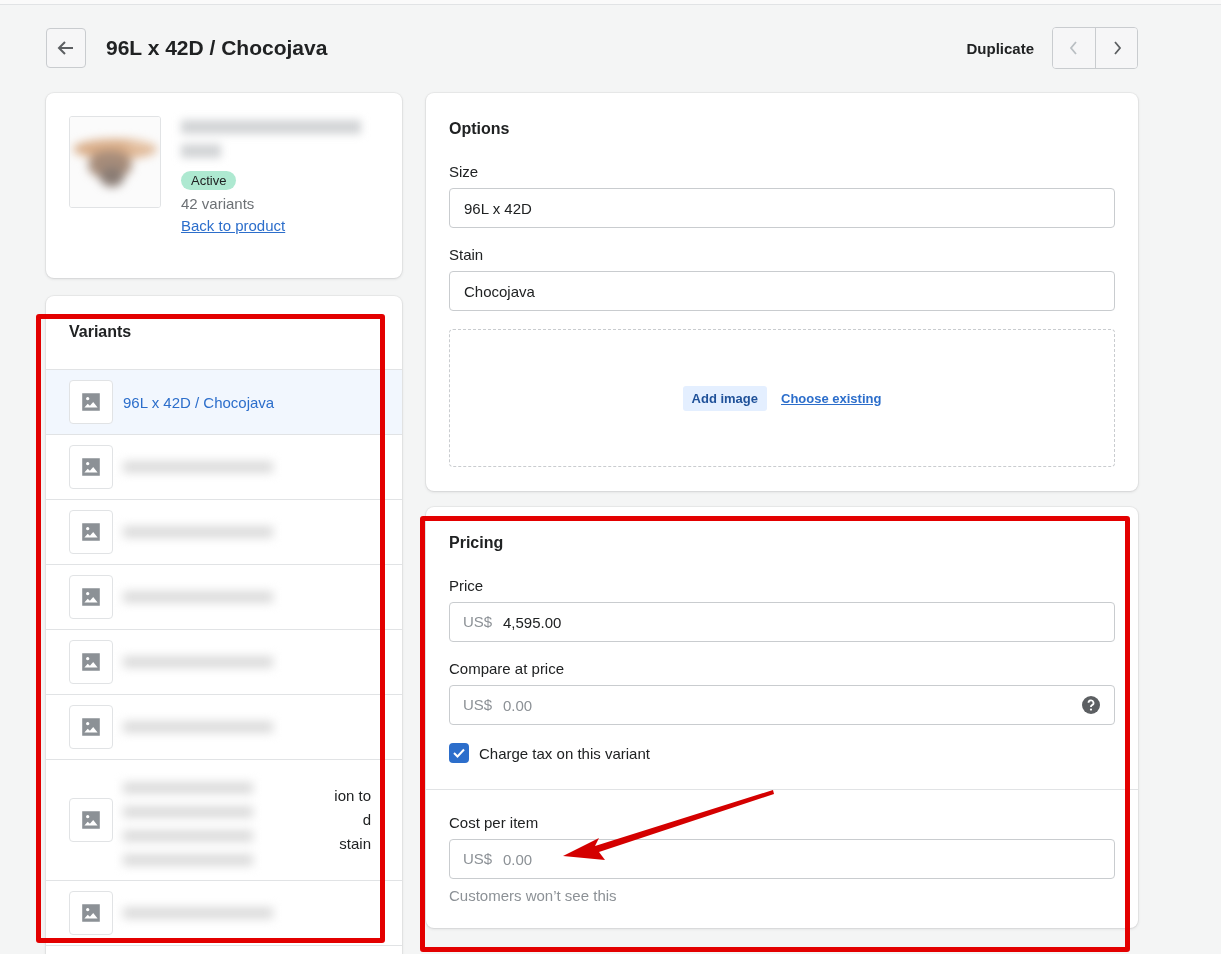 The image size is (1221, 954). I want to click on variant-count: 42 variants, so click(218, 203).